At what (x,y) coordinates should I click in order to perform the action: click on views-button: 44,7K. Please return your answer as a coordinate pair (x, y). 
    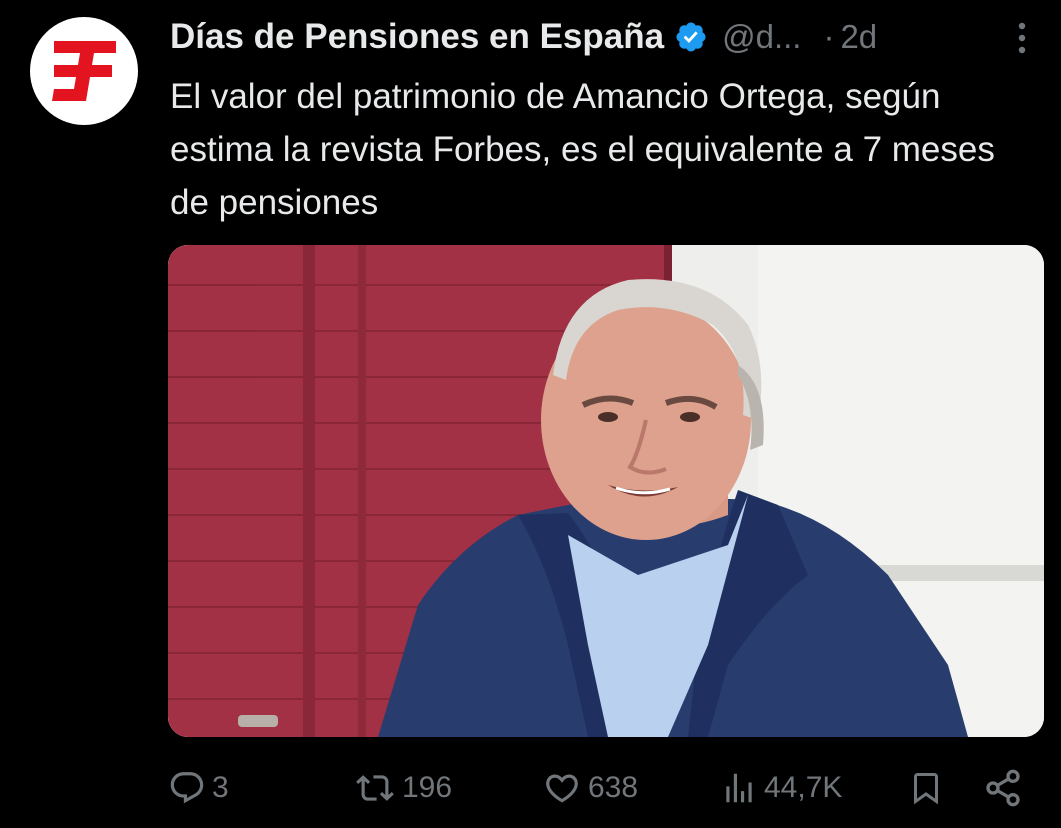
    Looking at the image, I should click on (781, 788).